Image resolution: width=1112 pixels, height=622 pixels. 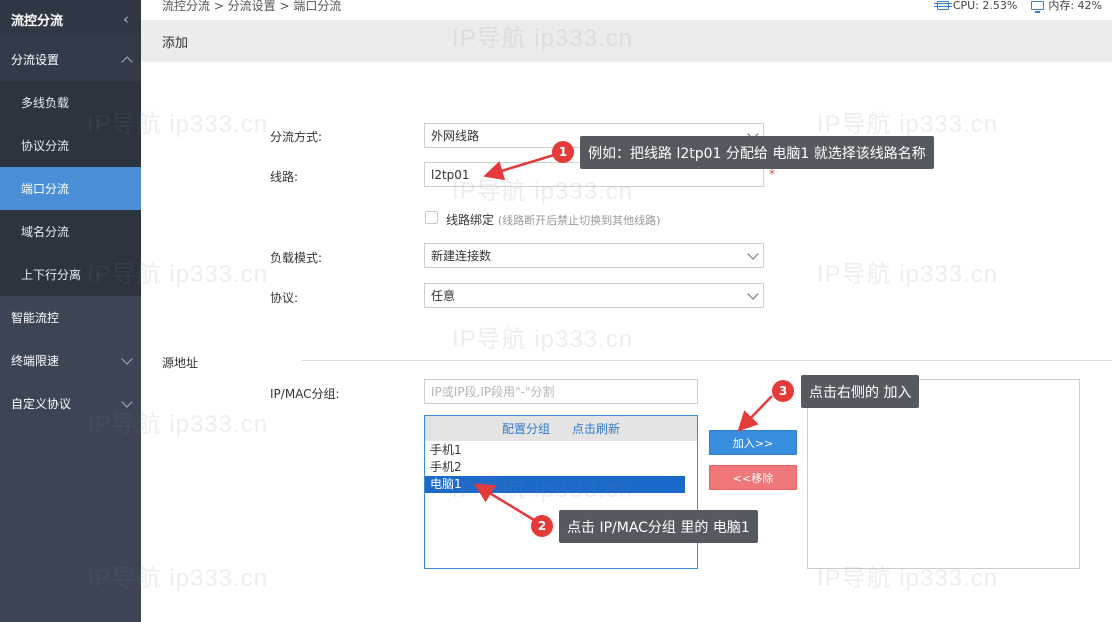 What do you see at coordinates (658, 526) in the screenshot?
I see `annotation-callout-2: 点击 IP/MAC分组 里的 电脑1` at bounding box center [658, 526].